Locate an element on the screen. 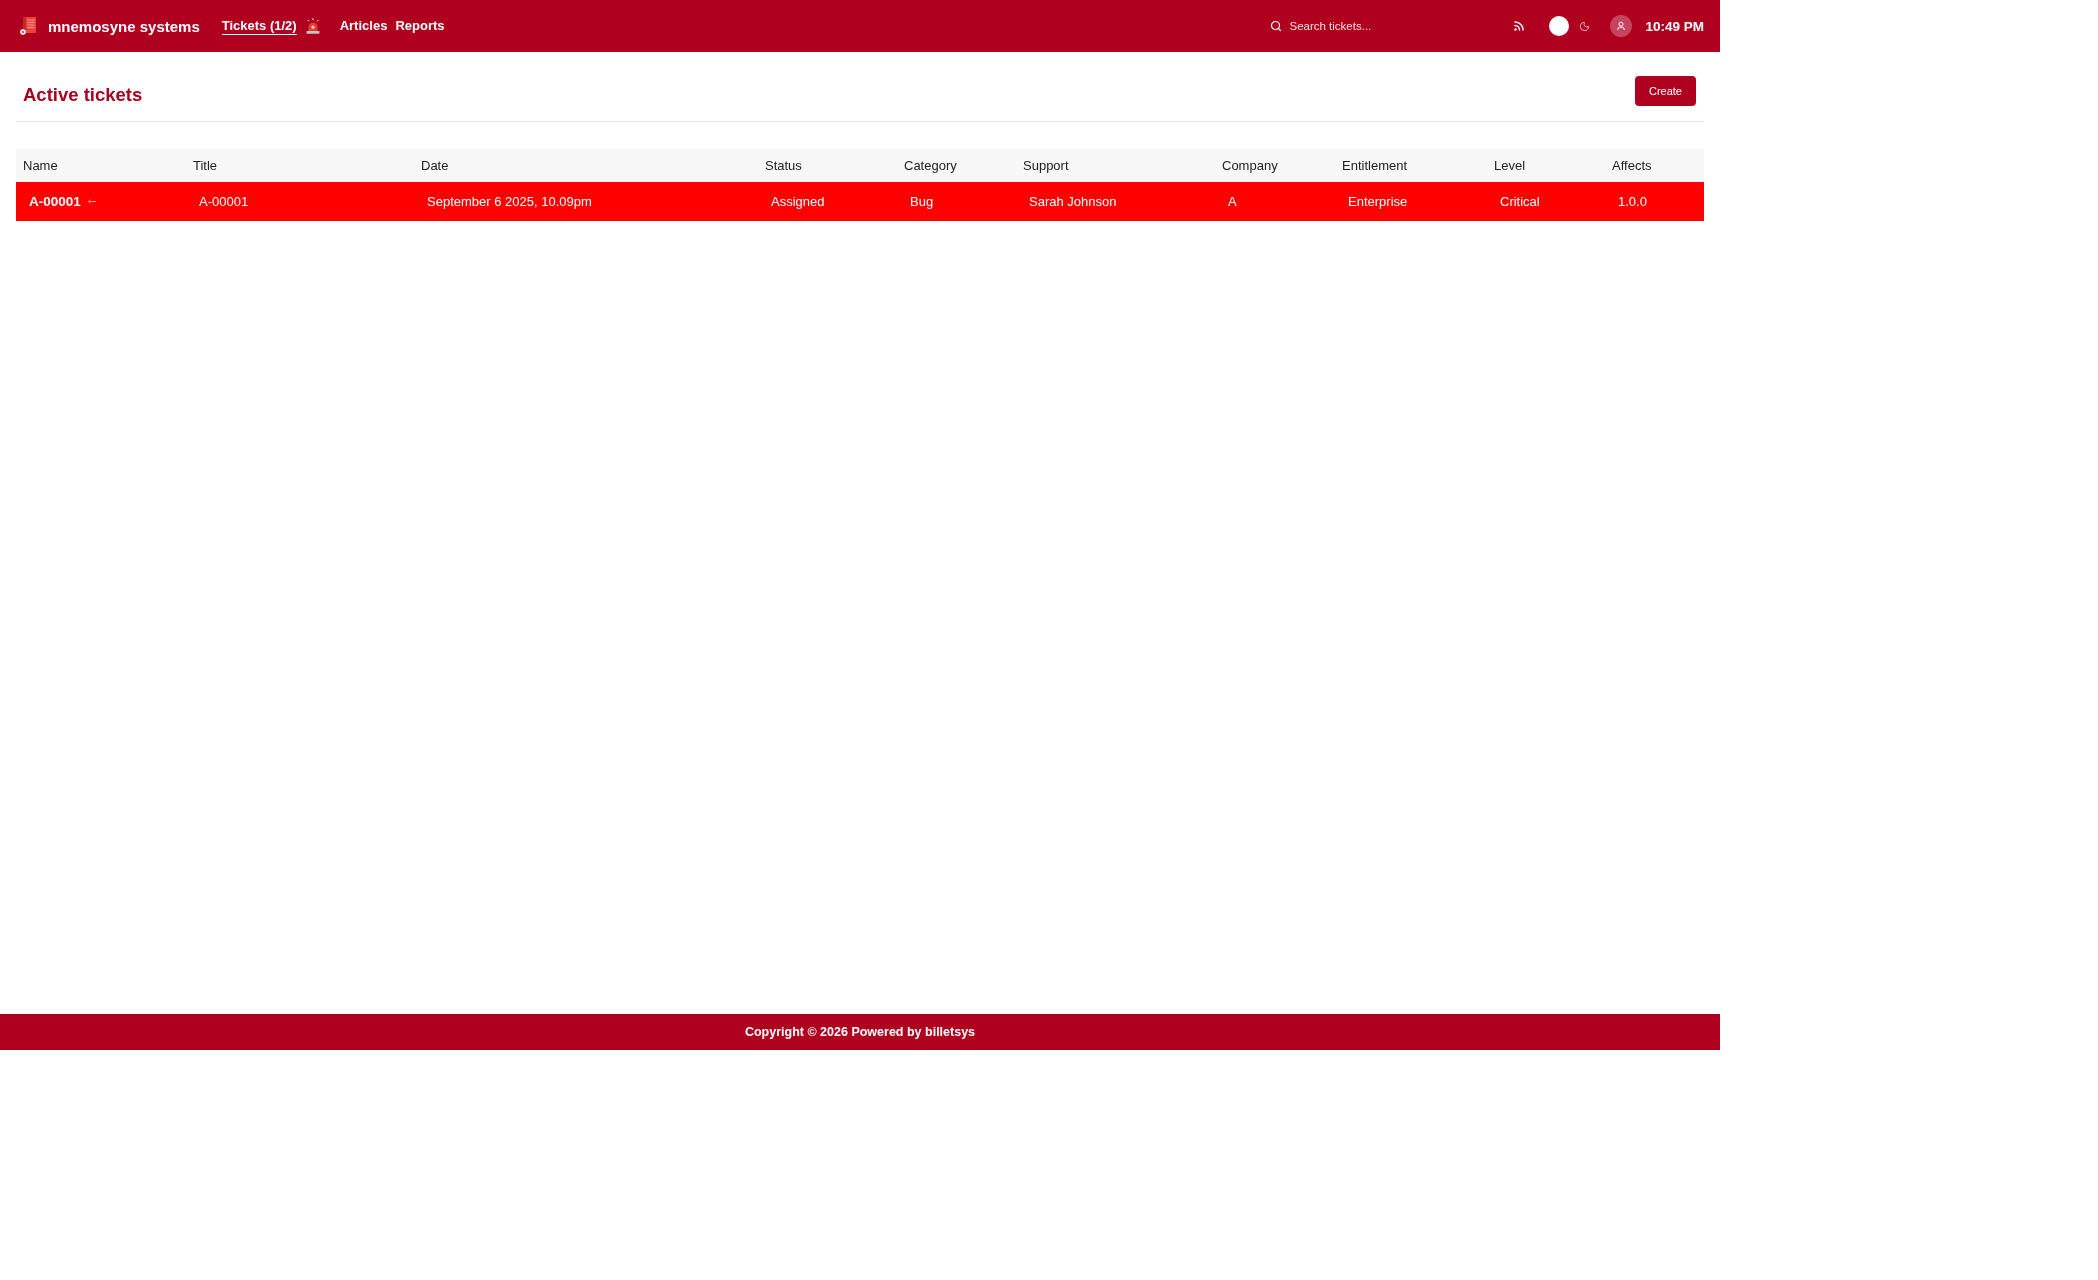 Image resolution: width=2098 pixels, height=1280 pixels. ticket-link: A-00001 is located at coordinates (55, 201).